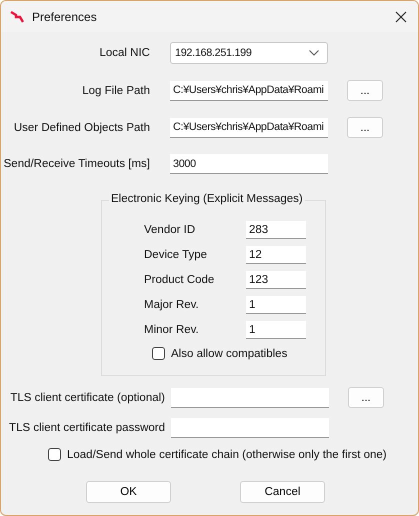  I want to click on close-icon, so click(401, 16).